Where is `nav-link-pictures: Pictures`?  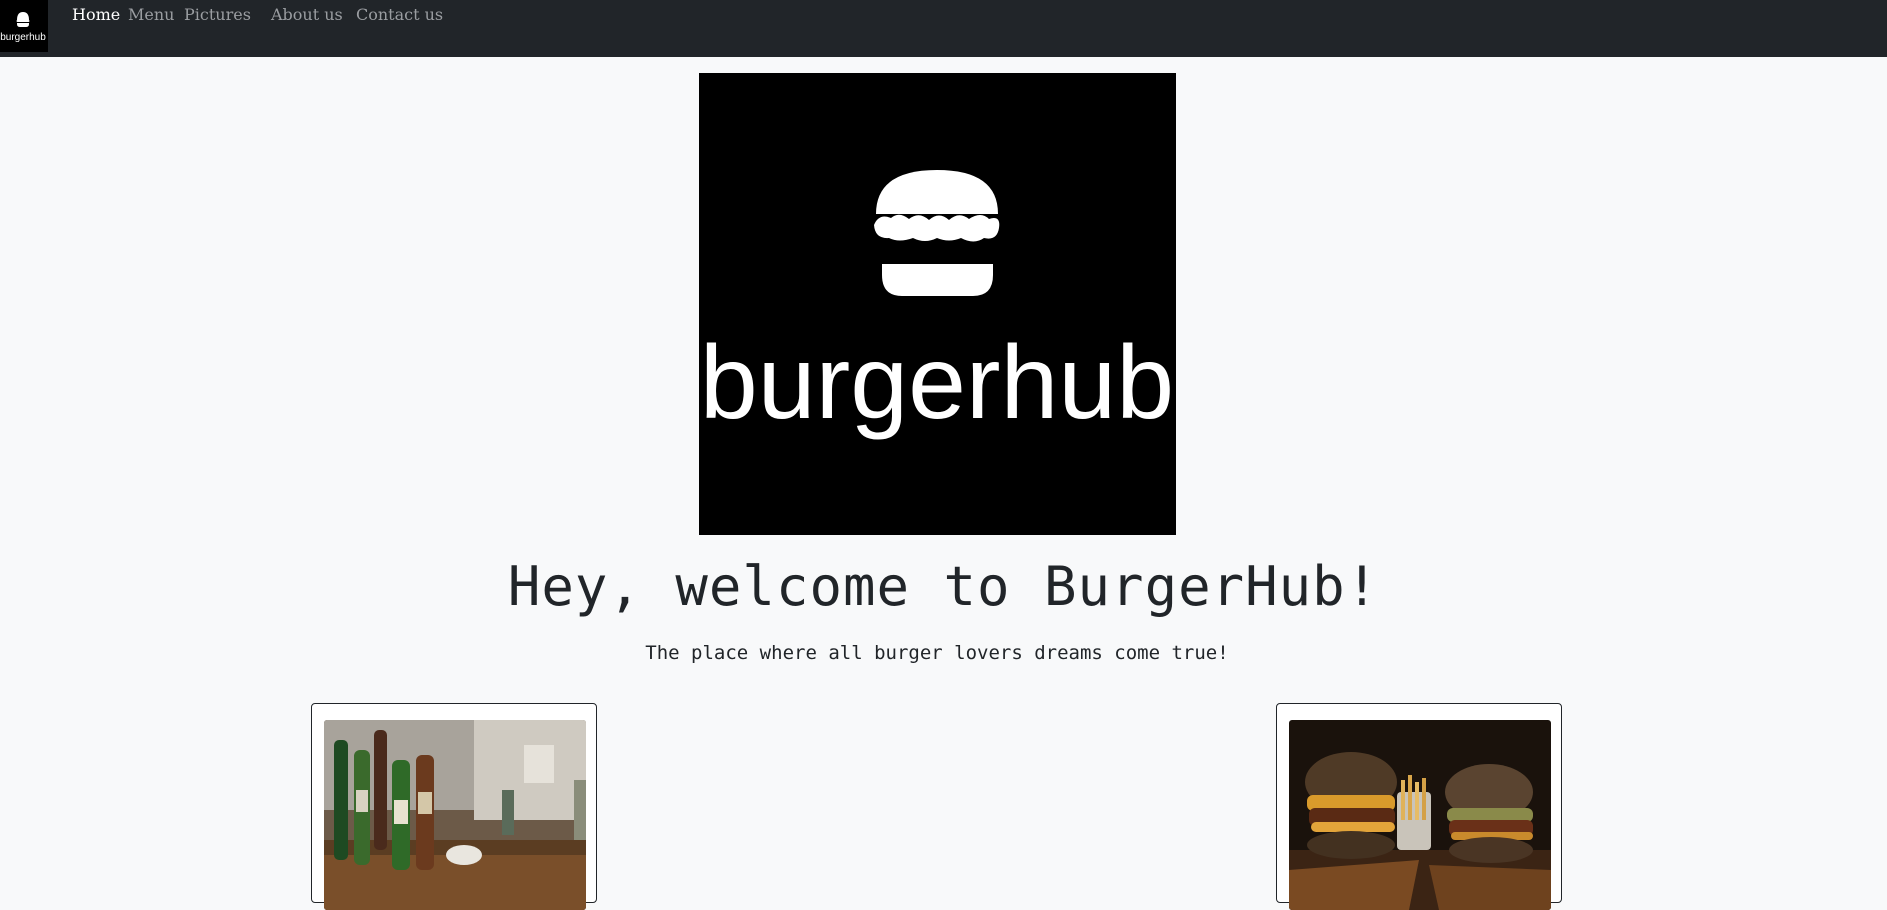 nav-link-pictures: Pictures is located at coordinates (217, 14).